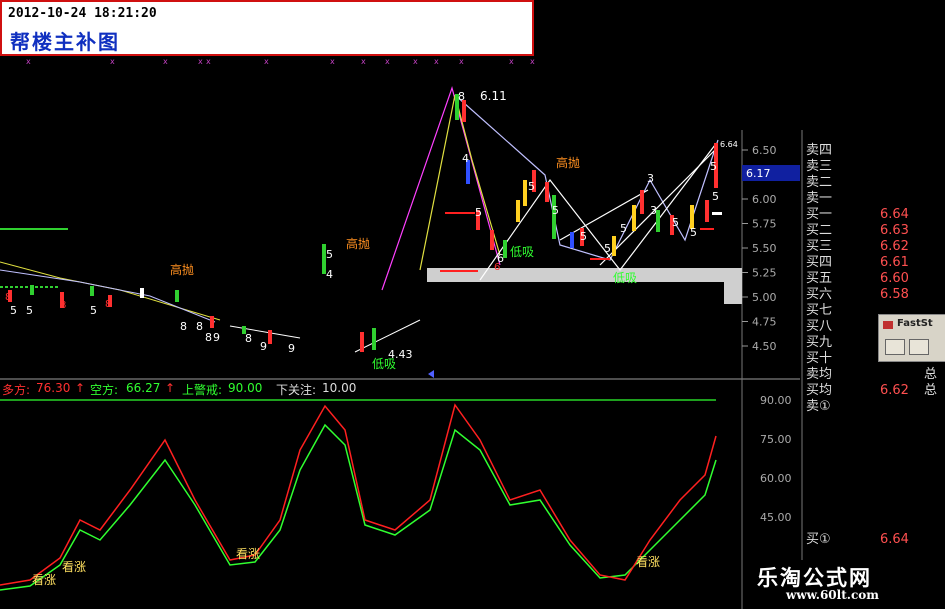 This screenshot has width=945, height=609. I want to click on orderbook-level-name: 卖①, so click(818, 406).